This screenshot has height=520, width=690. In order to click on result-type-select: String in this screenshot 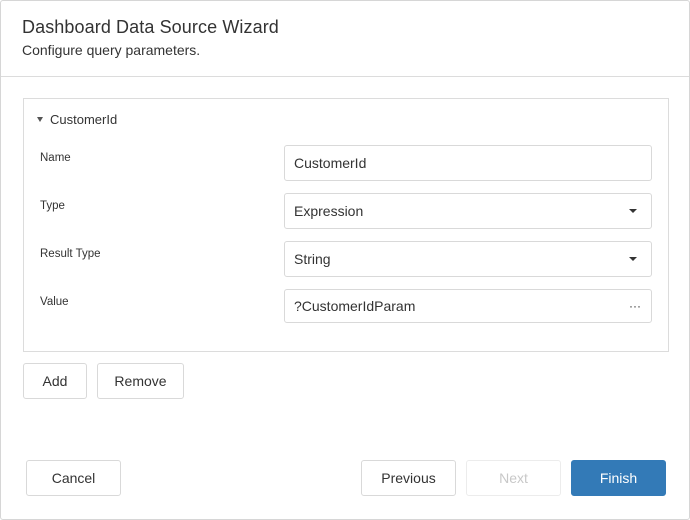, I will do `click(468, 259)`.